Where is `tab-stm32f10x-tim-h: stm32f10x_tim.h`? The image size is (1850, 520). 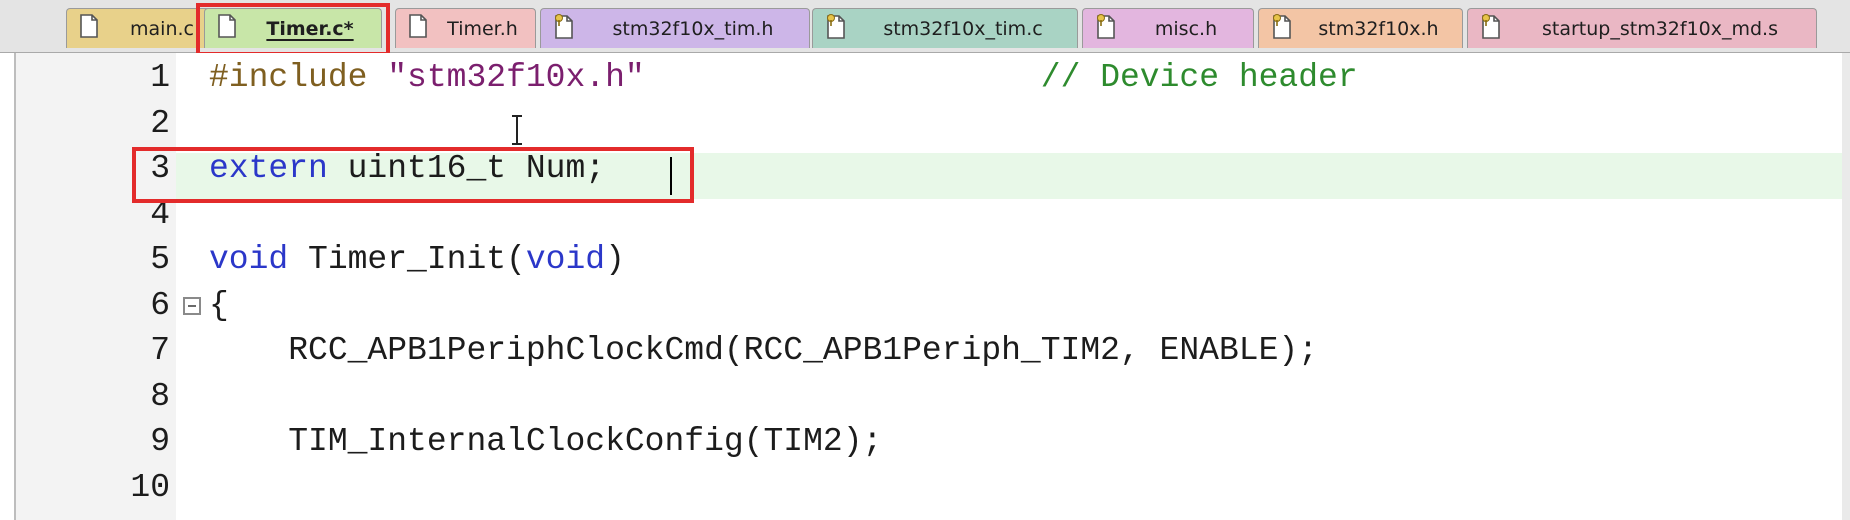 tab-stm32f10x-tim-h: stm32f10x_tim.h is located at coordinates (675, 28).